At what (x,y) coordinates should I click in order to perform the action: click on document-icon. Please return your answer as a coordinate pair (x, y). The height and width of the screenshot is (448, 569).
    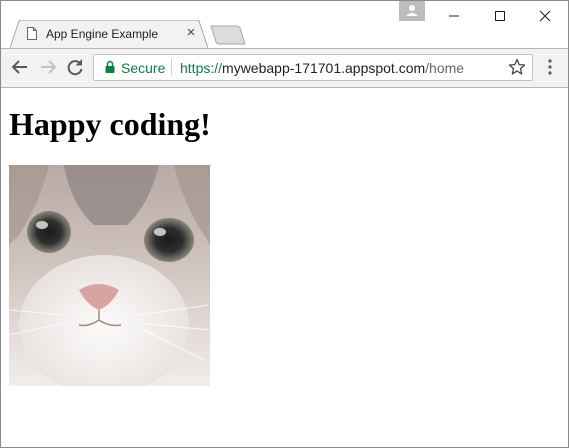
    Looking at the image, I should click on (32, 33).